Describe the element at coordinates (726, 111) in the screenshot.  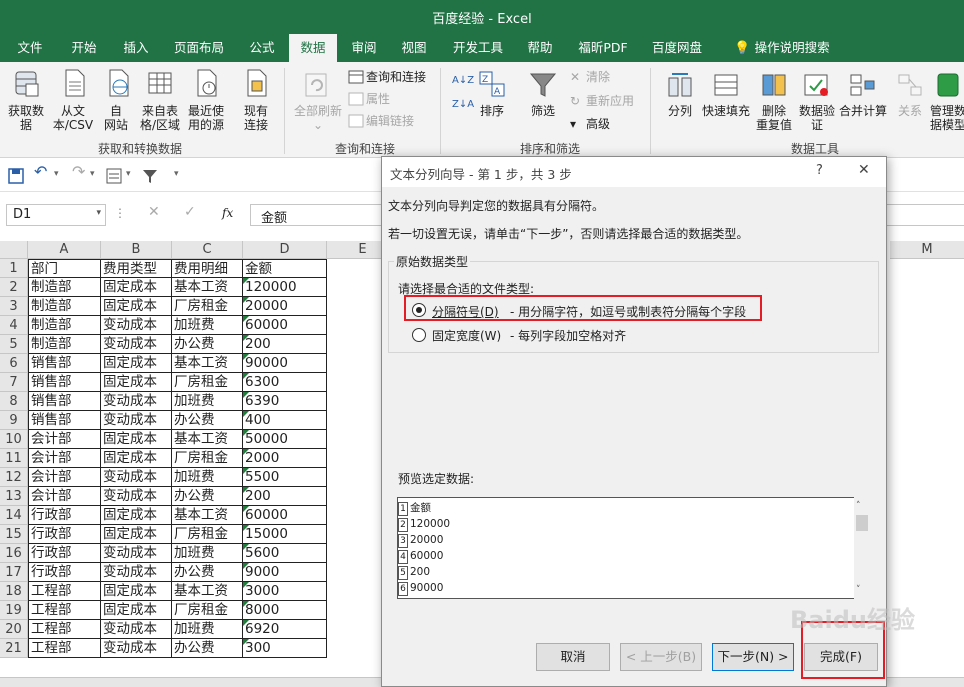
I see `flash-fill-button: 快速填充` at that location.